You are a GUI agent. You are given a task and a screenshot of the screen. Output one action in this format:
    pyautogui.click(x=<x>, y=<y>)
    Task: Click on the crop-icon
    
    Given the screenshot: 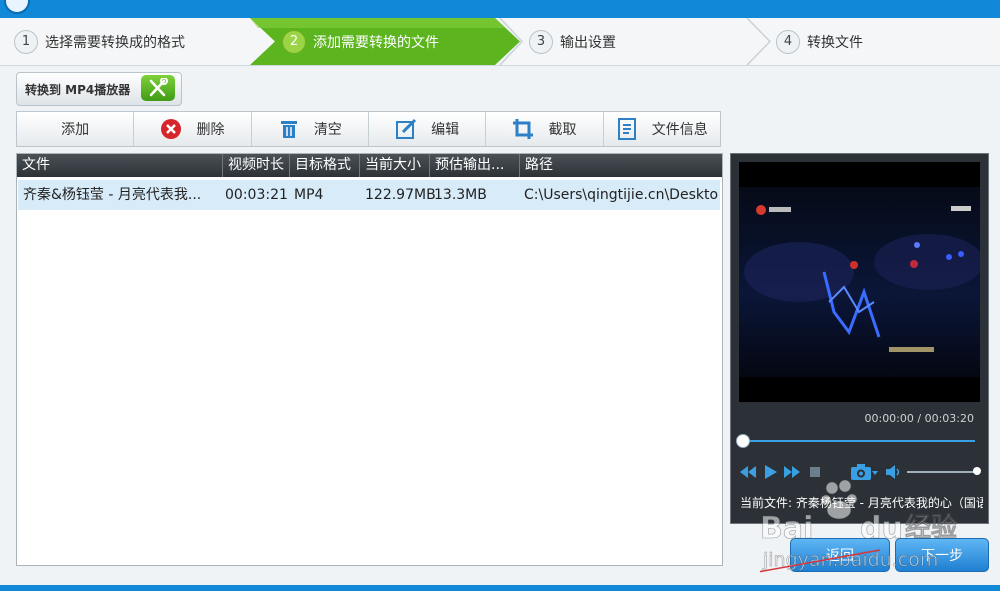 What is the action you would take?
    pyautogui.click(x=523, y=129)
    